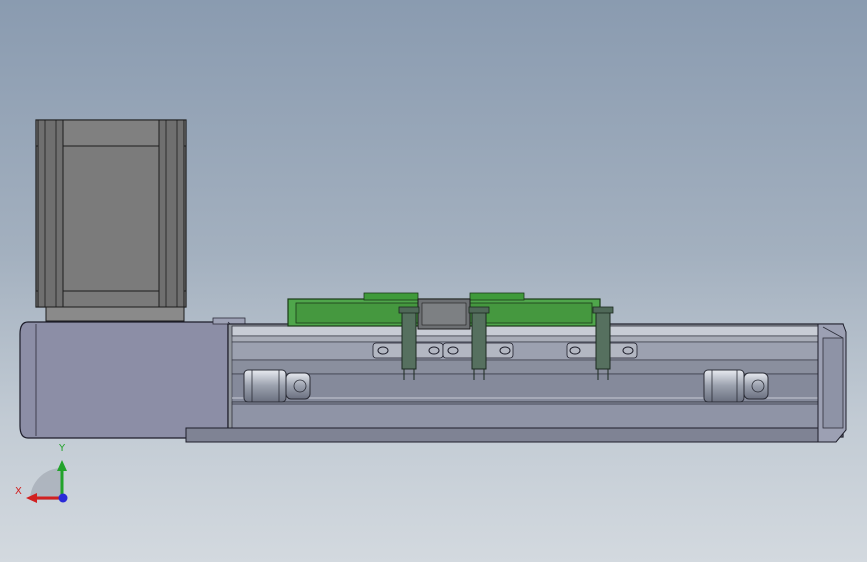  Describe the element at coordinates (47, 481) in the screenshot. I see `orientation-triad` at that location.